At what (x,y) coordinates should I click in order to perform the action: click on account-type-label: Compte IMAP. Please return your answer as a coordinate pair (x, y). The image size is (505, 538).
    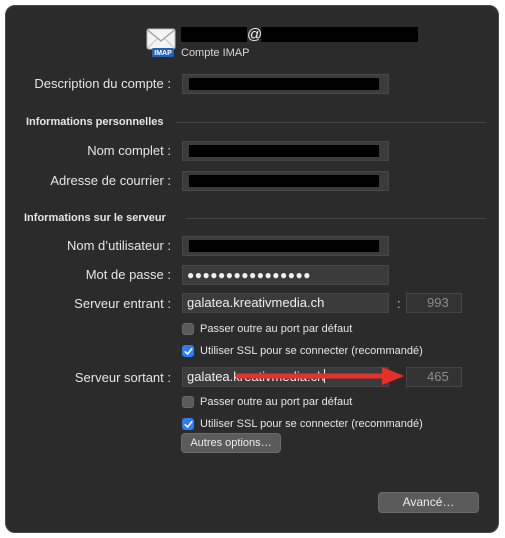
    Looking at the image, I should click on (215, 53).